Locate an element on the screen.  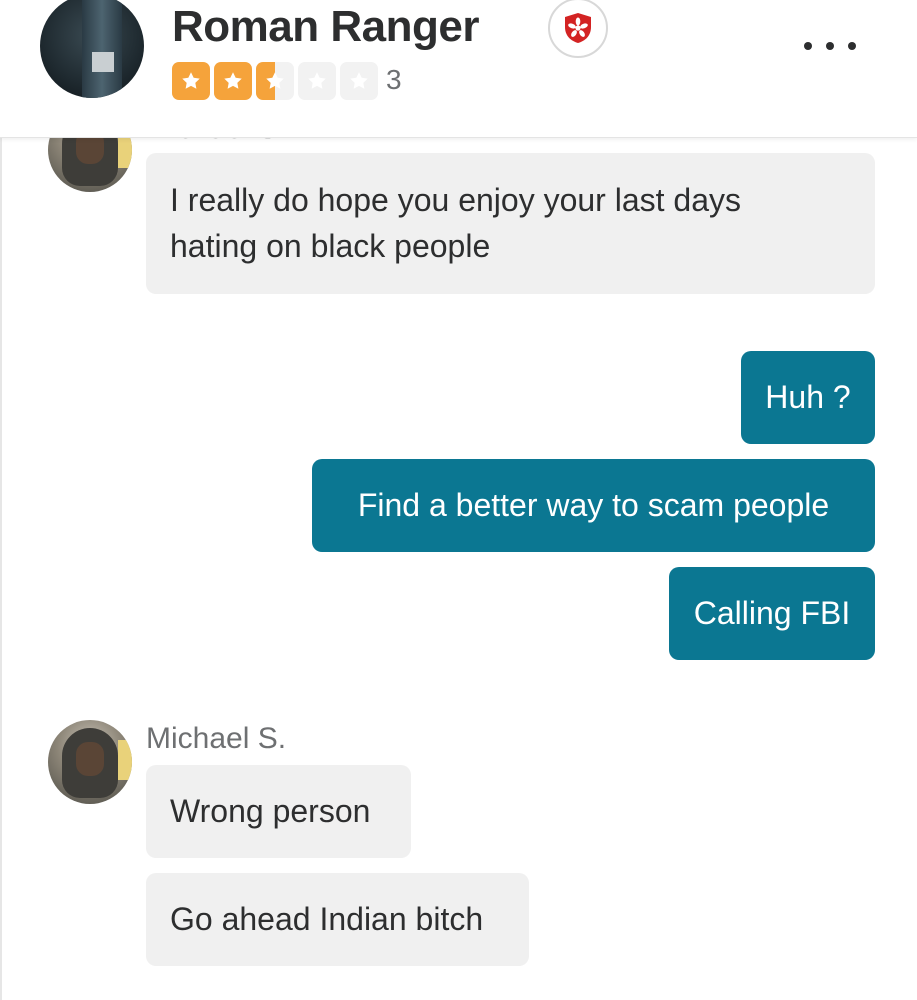
message-text: hating on black people is located at coordinates (330, 246).